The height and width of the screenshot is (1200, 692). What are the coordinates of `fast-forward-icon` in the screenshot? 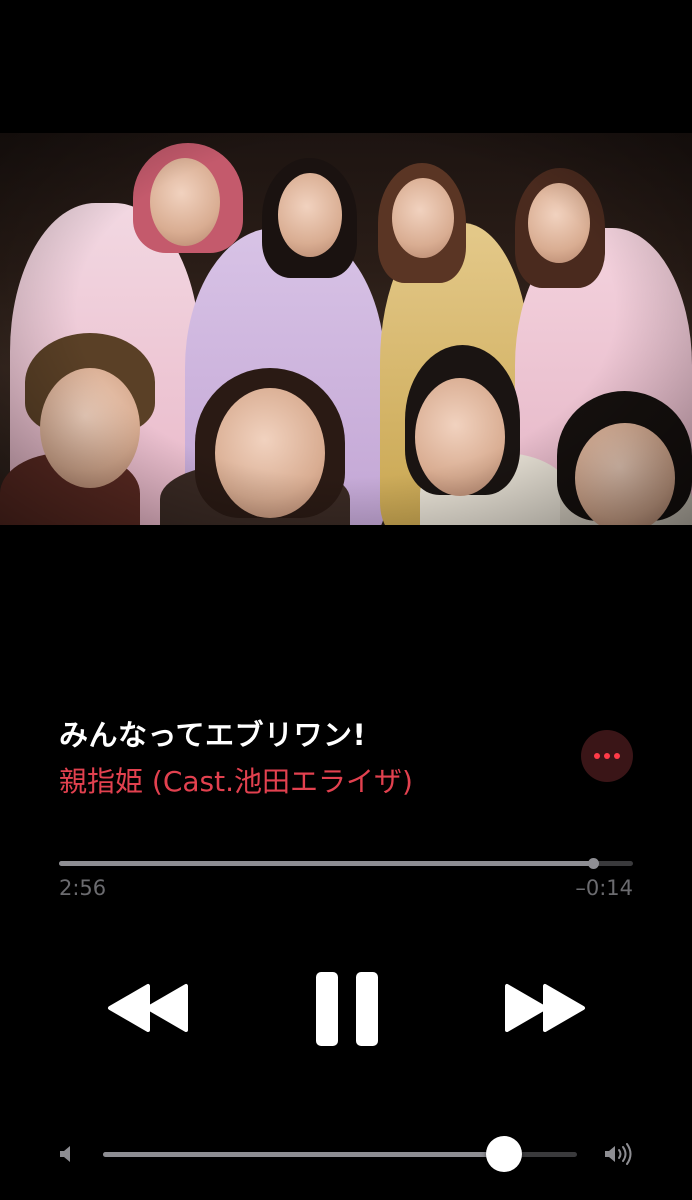 It's located at (545, 1008).